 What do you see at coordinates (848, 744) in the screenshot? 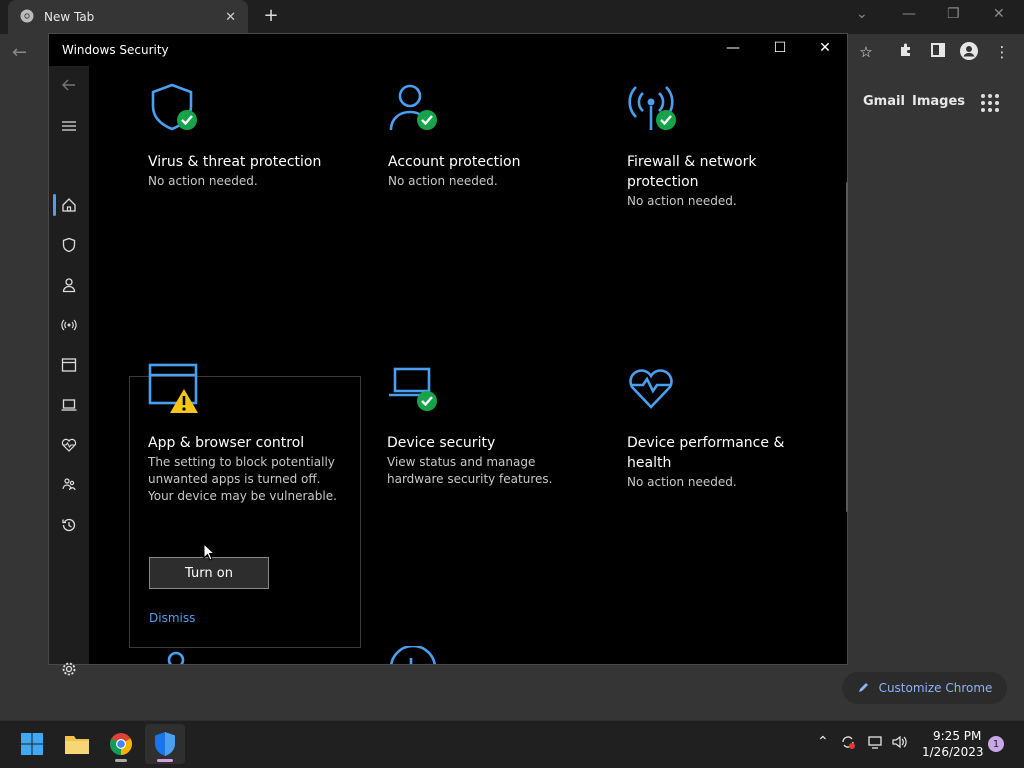
I see `sync-icon` at bounding box center [848, 744].